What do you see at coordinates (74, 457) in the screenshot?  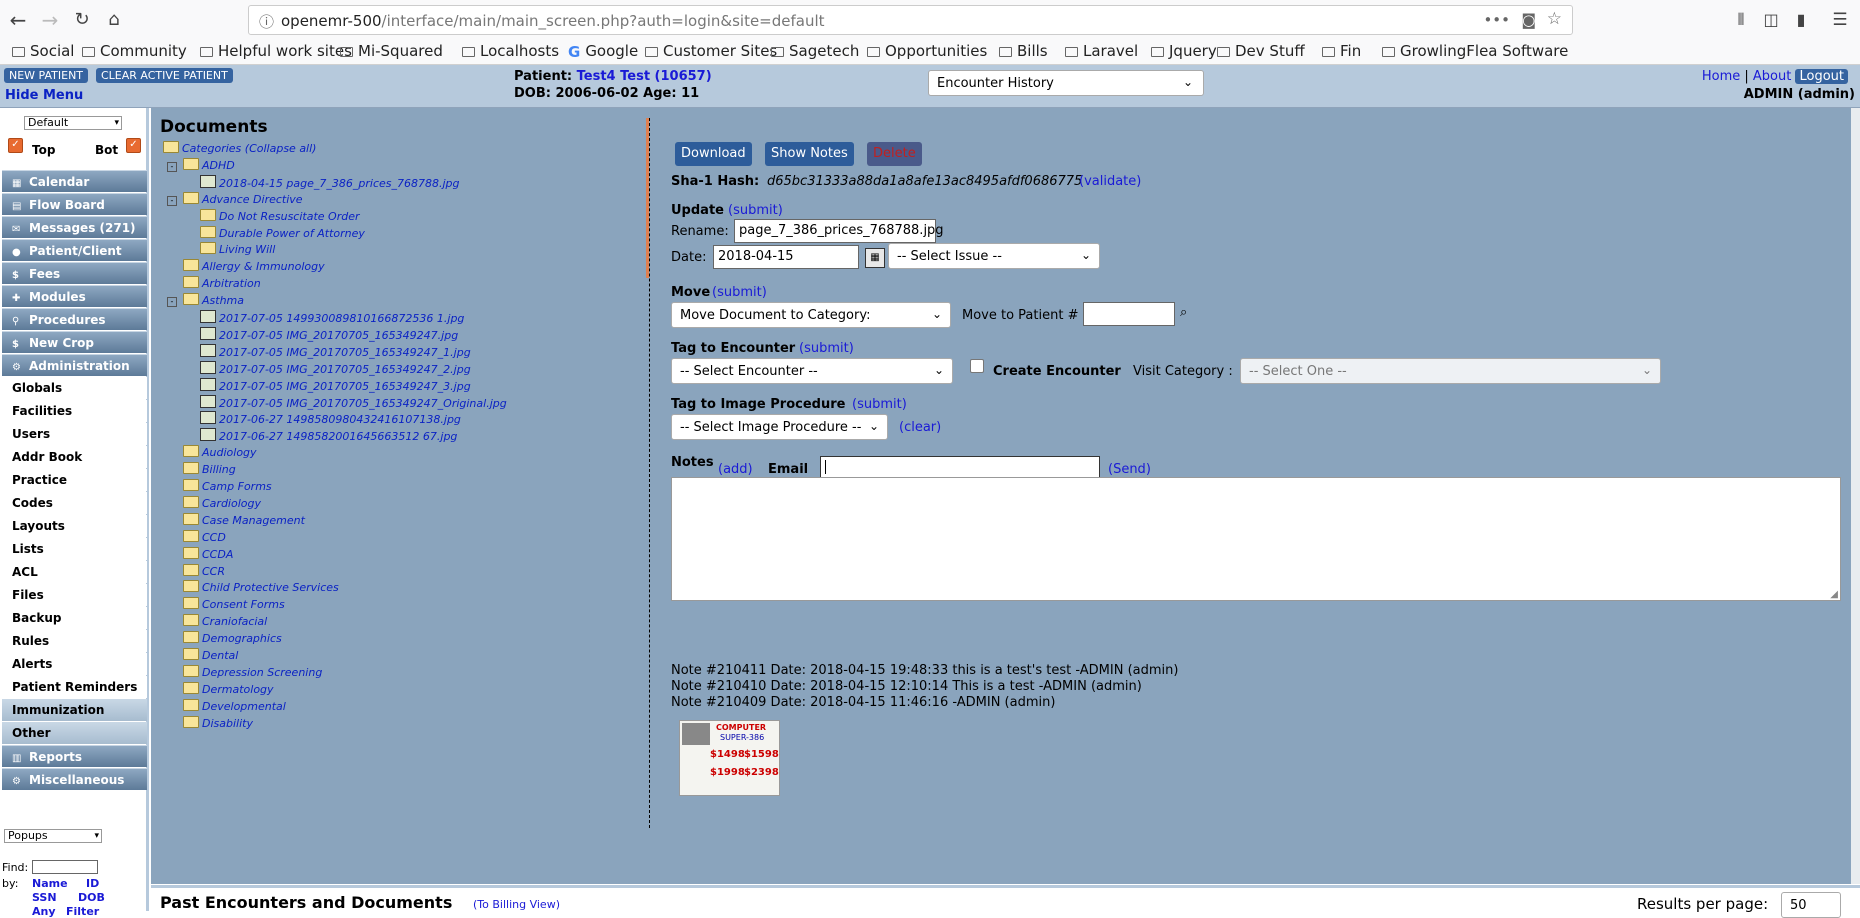 I see `menu-item-addr-book: Addr Book` at bounding box center [74, 457].